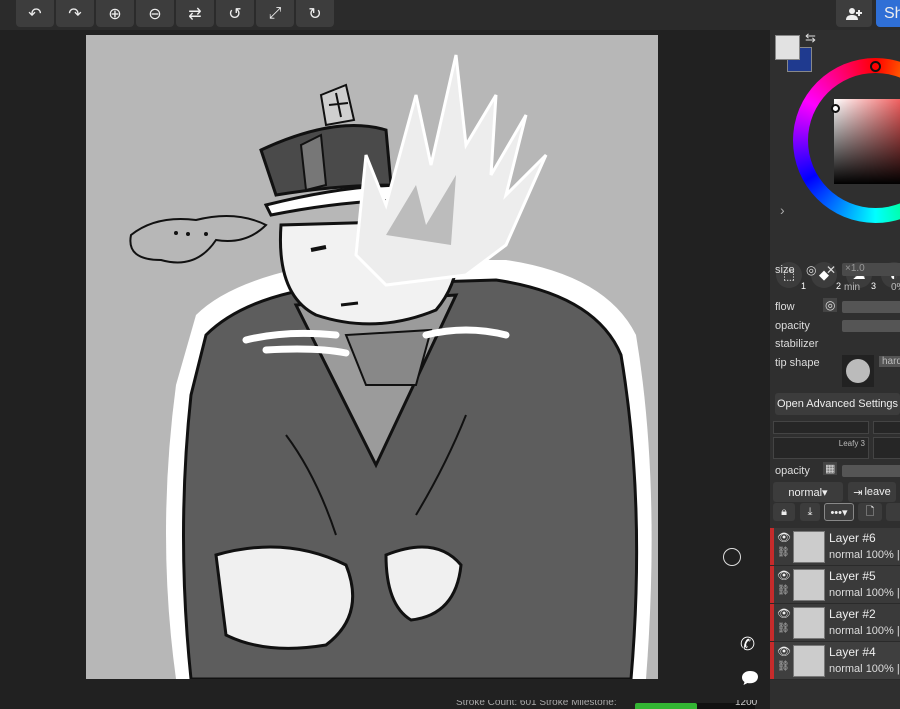  What do you see at coordinates (835, 108) in the screenshot?
I see `color-handle` at bounding box center [835, 108].